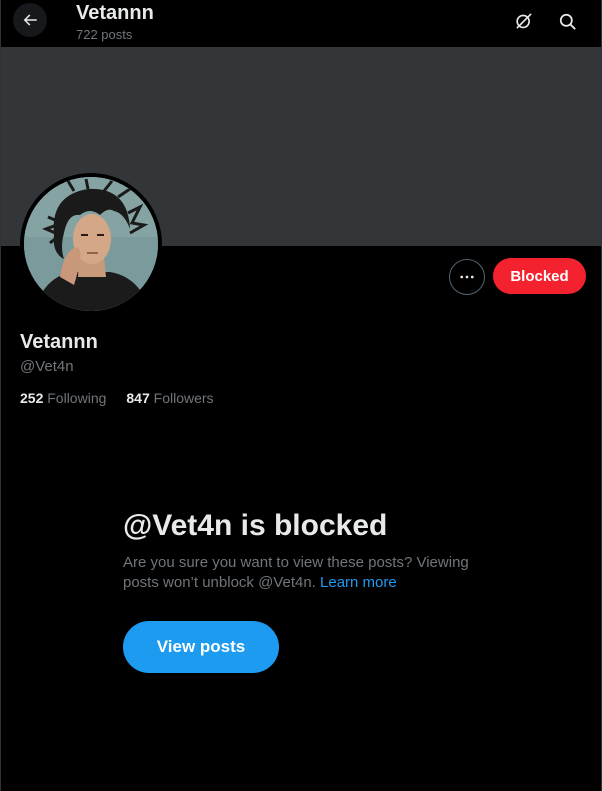 The height and width of the screenshot is (791, 602). Describe the element at coordinates (138, 398) in the screenshot. I see `followers-count: 847` at that location.